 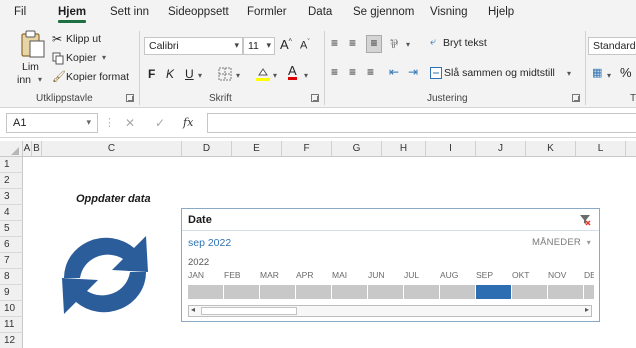 What do you see at coordinates (334, 72) in the screenshot?
I see `align-left-icon: ≡` at bounding box center [334, 72].